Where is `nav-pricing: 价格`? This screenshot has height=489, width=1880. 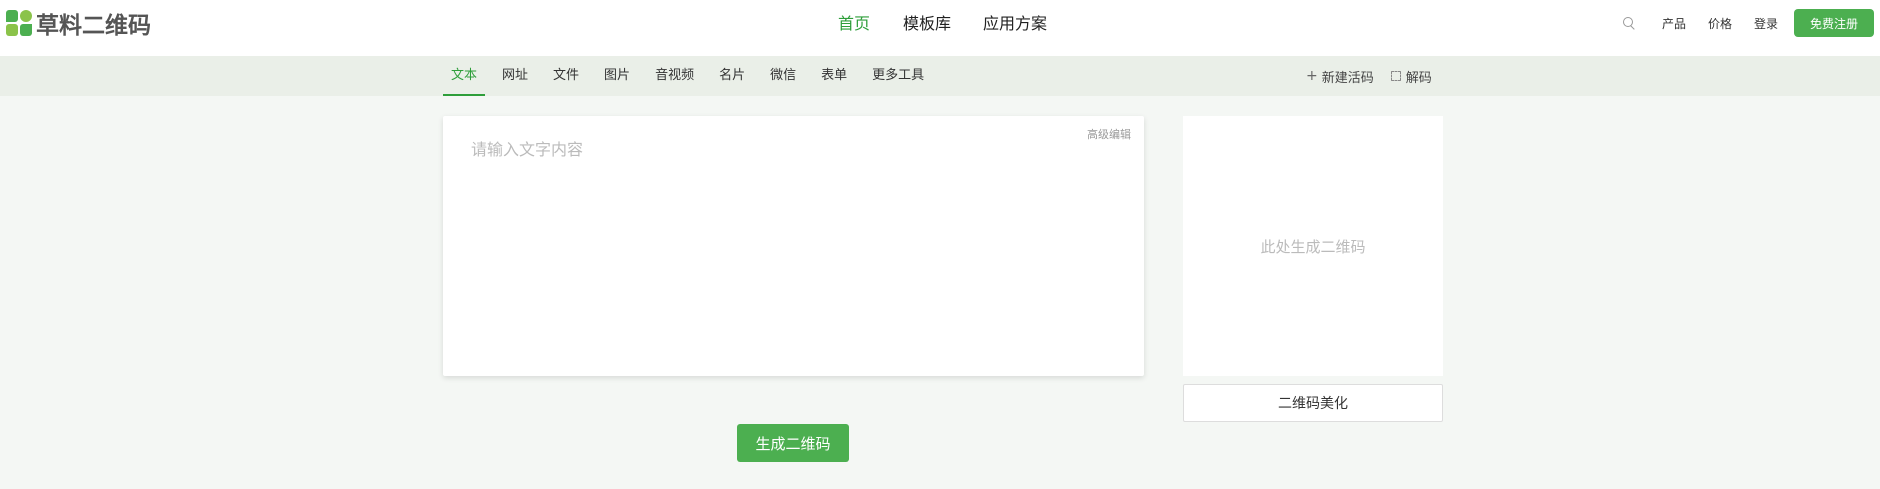
nav-pricing: 价格 is located at coordinates (1720, 23).